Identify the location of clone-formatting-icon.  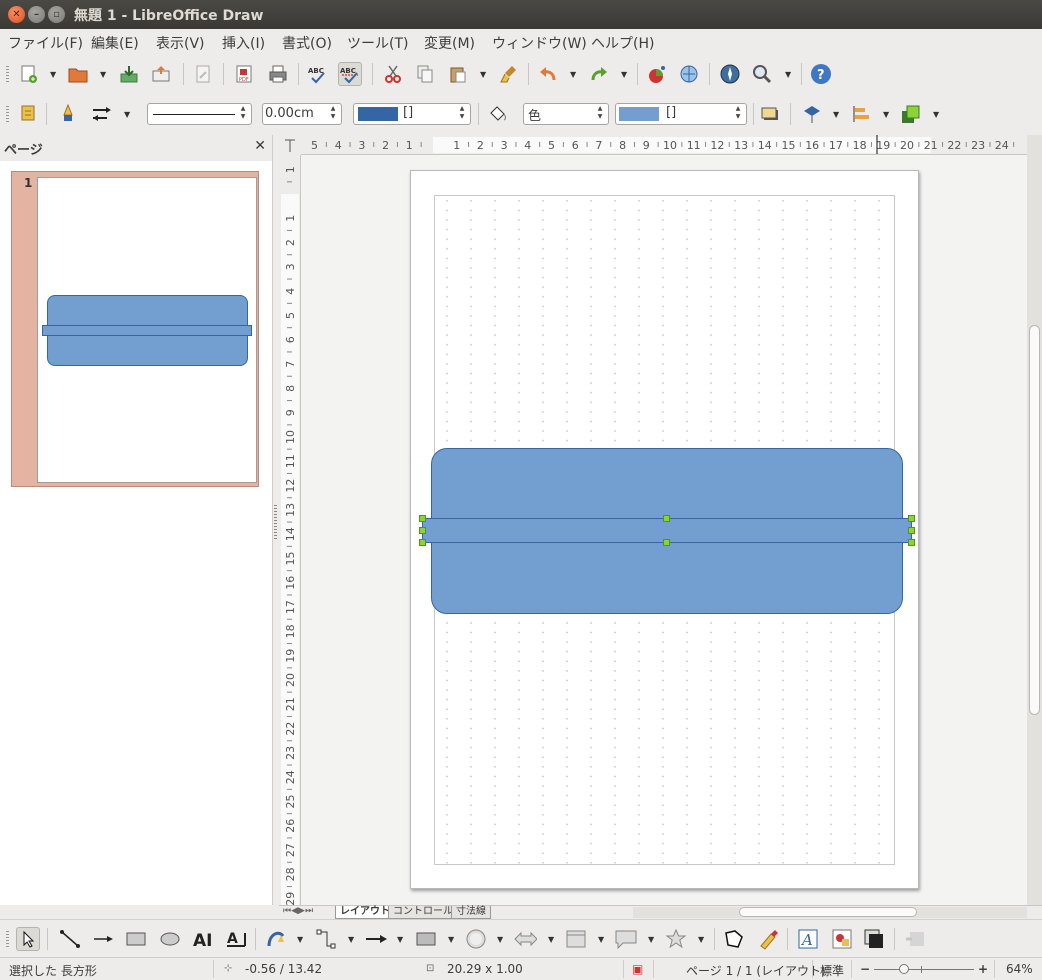
(509, 74).